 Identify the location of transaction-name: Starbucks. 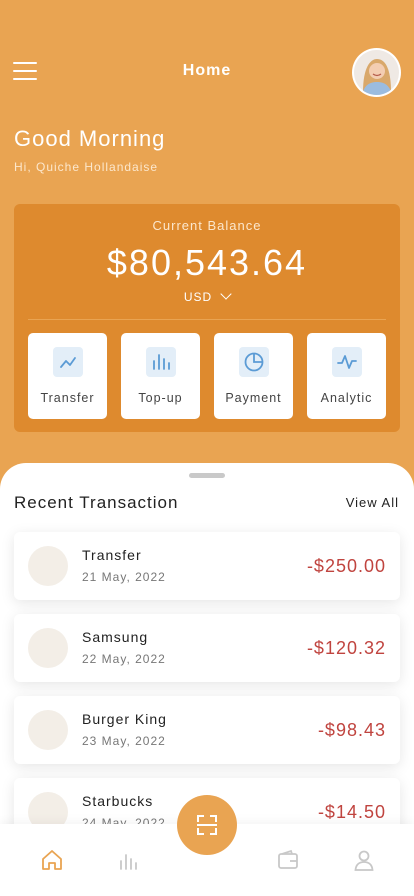
(118, 801).